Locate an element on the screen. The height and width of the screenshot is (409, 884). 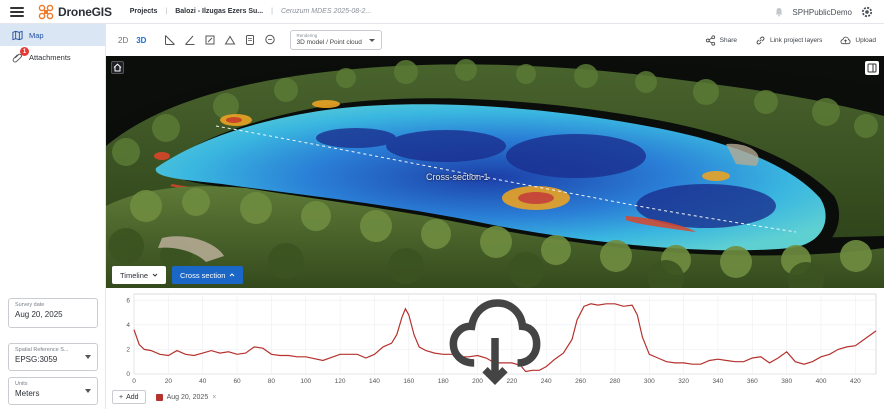
timeline-button: Timeline is located at coordinates (139, 275).